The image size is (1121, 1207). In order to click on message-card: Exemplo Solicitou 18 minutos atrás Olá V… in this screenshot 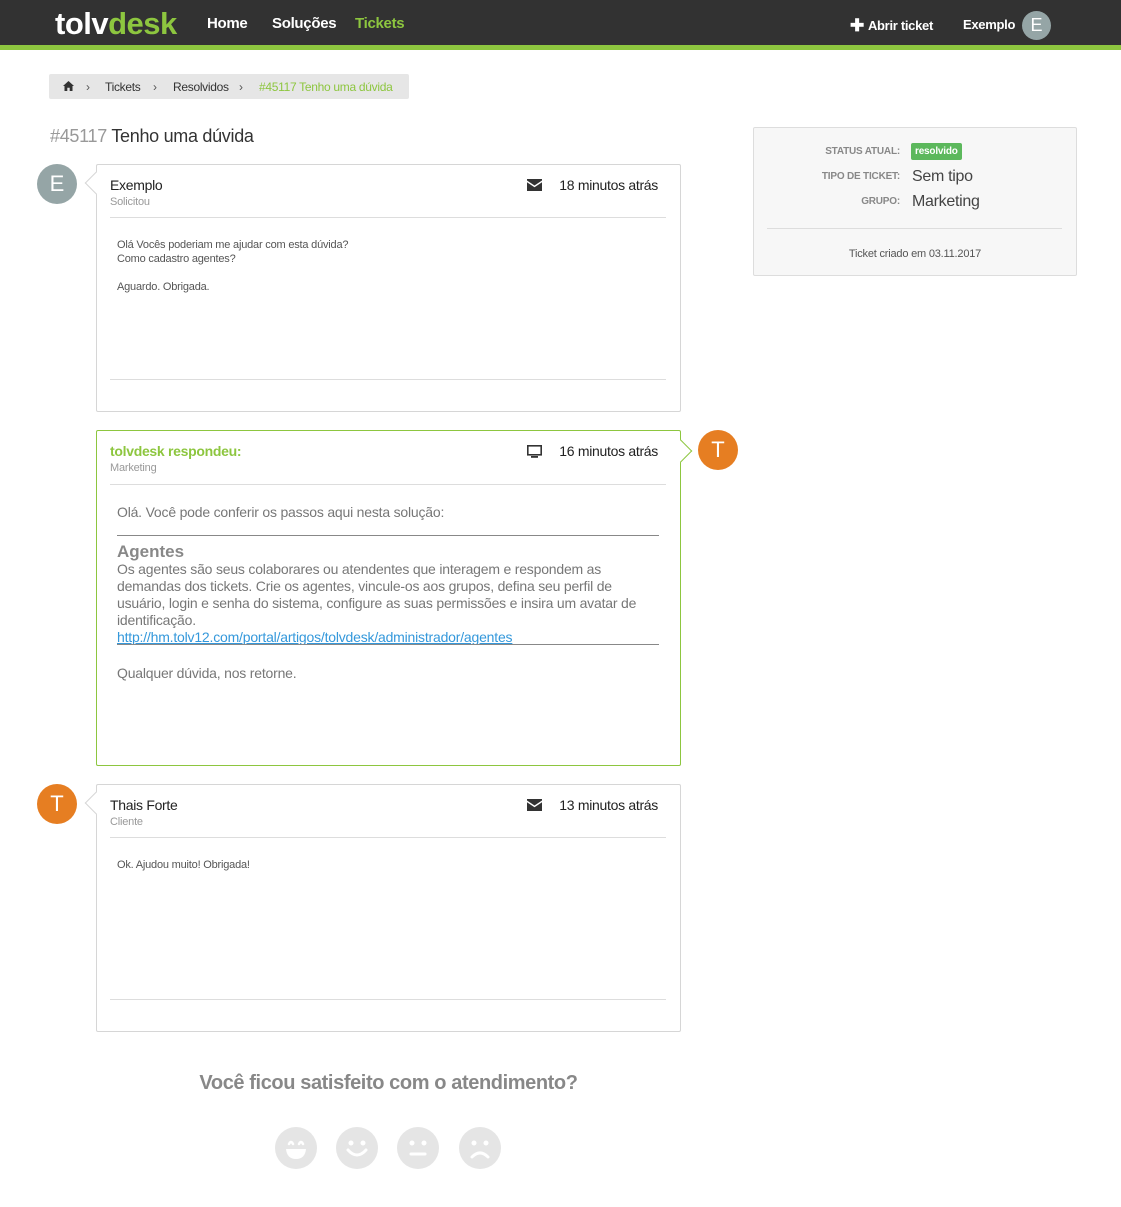, I will do `click(382, 288)`.